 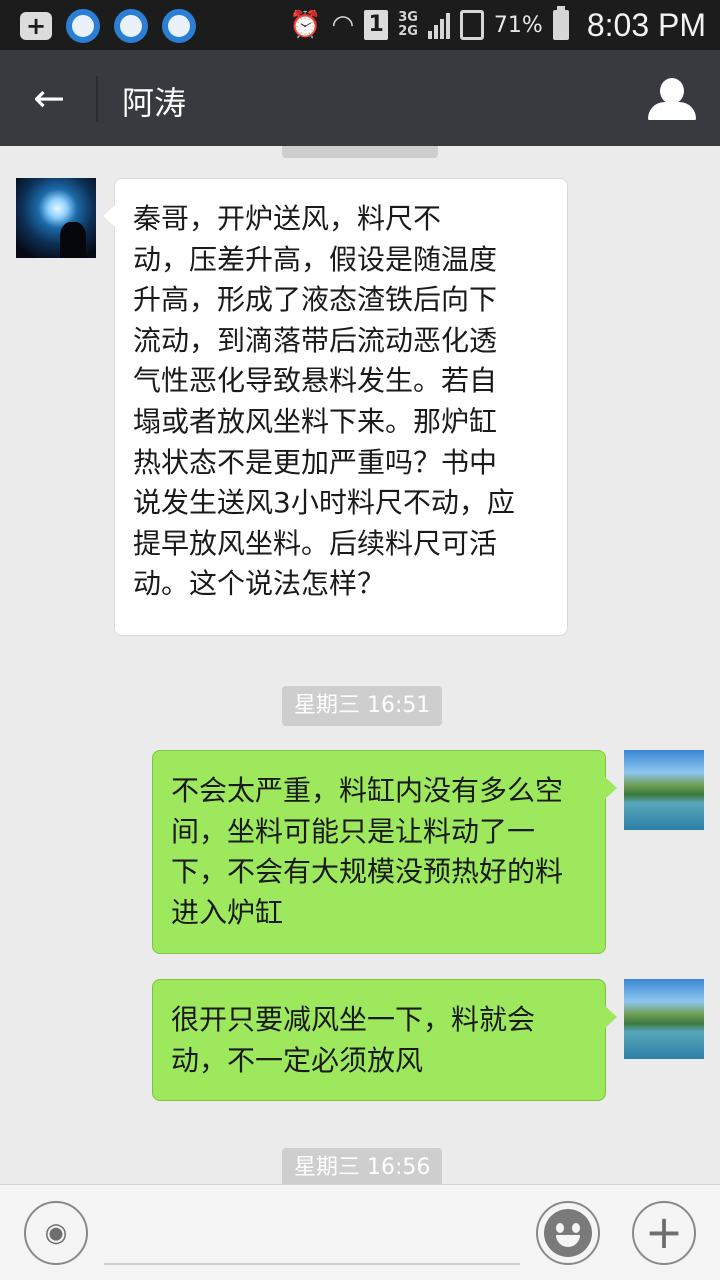 What do you see at coordinates (312, 1233) in the screenshot?
I see `message-input` at bounding box center [312, 1233].